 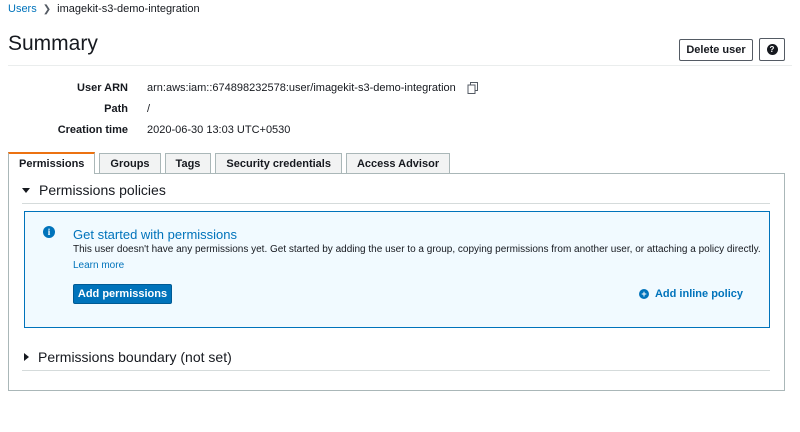 I want to click on permissions-policies-heading: Permissions policies, so click(x=102, y=190).